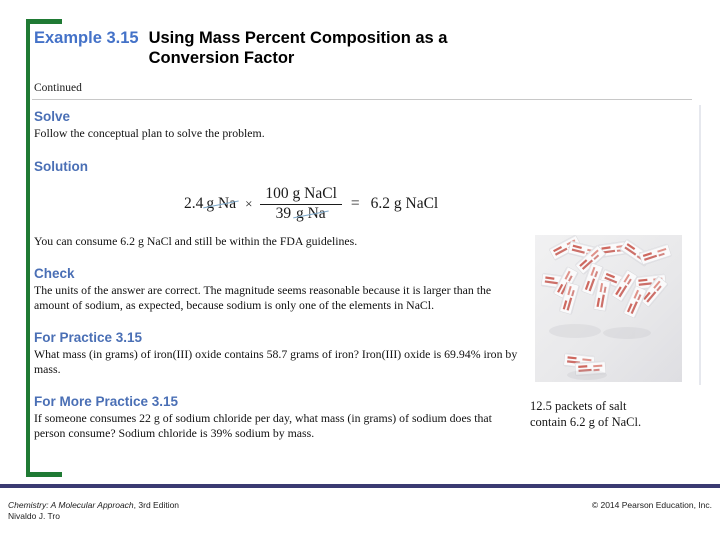  Describe the element at coordinates (88, 337) in the screenshot. I see `for-practice-heading: For Practice 3.15` at that location.